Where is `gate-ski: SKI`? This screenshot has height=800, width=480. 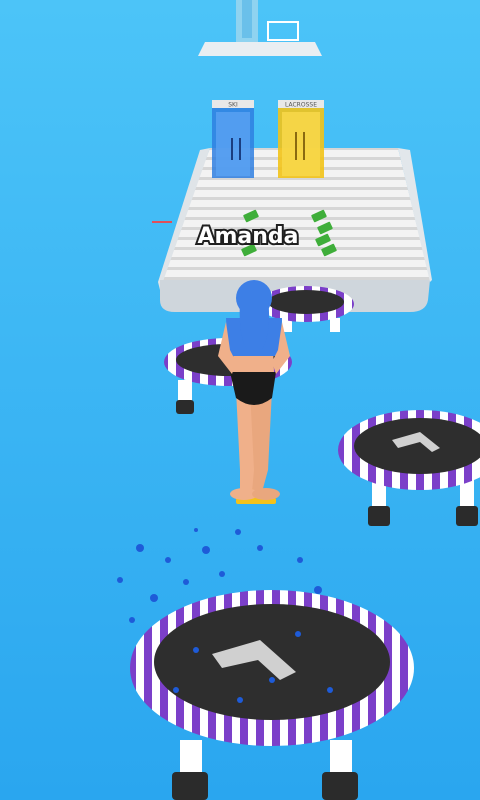
gate-ski: SKI is located at coordinates (233, 139).